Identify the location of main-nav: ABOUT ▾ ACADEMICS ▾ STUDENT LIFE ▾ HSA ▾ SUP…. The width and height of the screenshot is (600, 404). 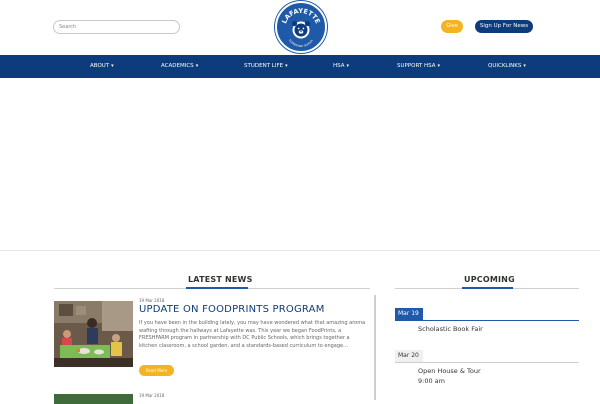
(300, 66).